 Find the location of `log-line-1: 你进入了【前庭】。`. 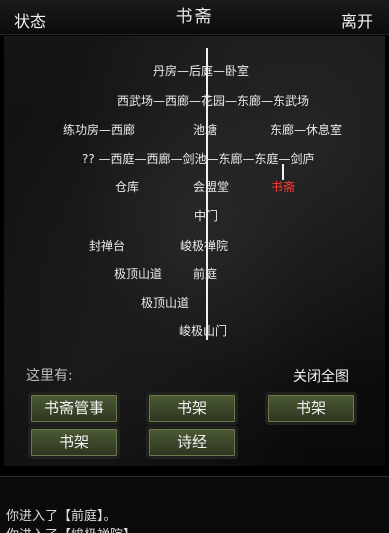

log-line-1: 你进入了【前庭】。 is located at coordinates (61, 516).